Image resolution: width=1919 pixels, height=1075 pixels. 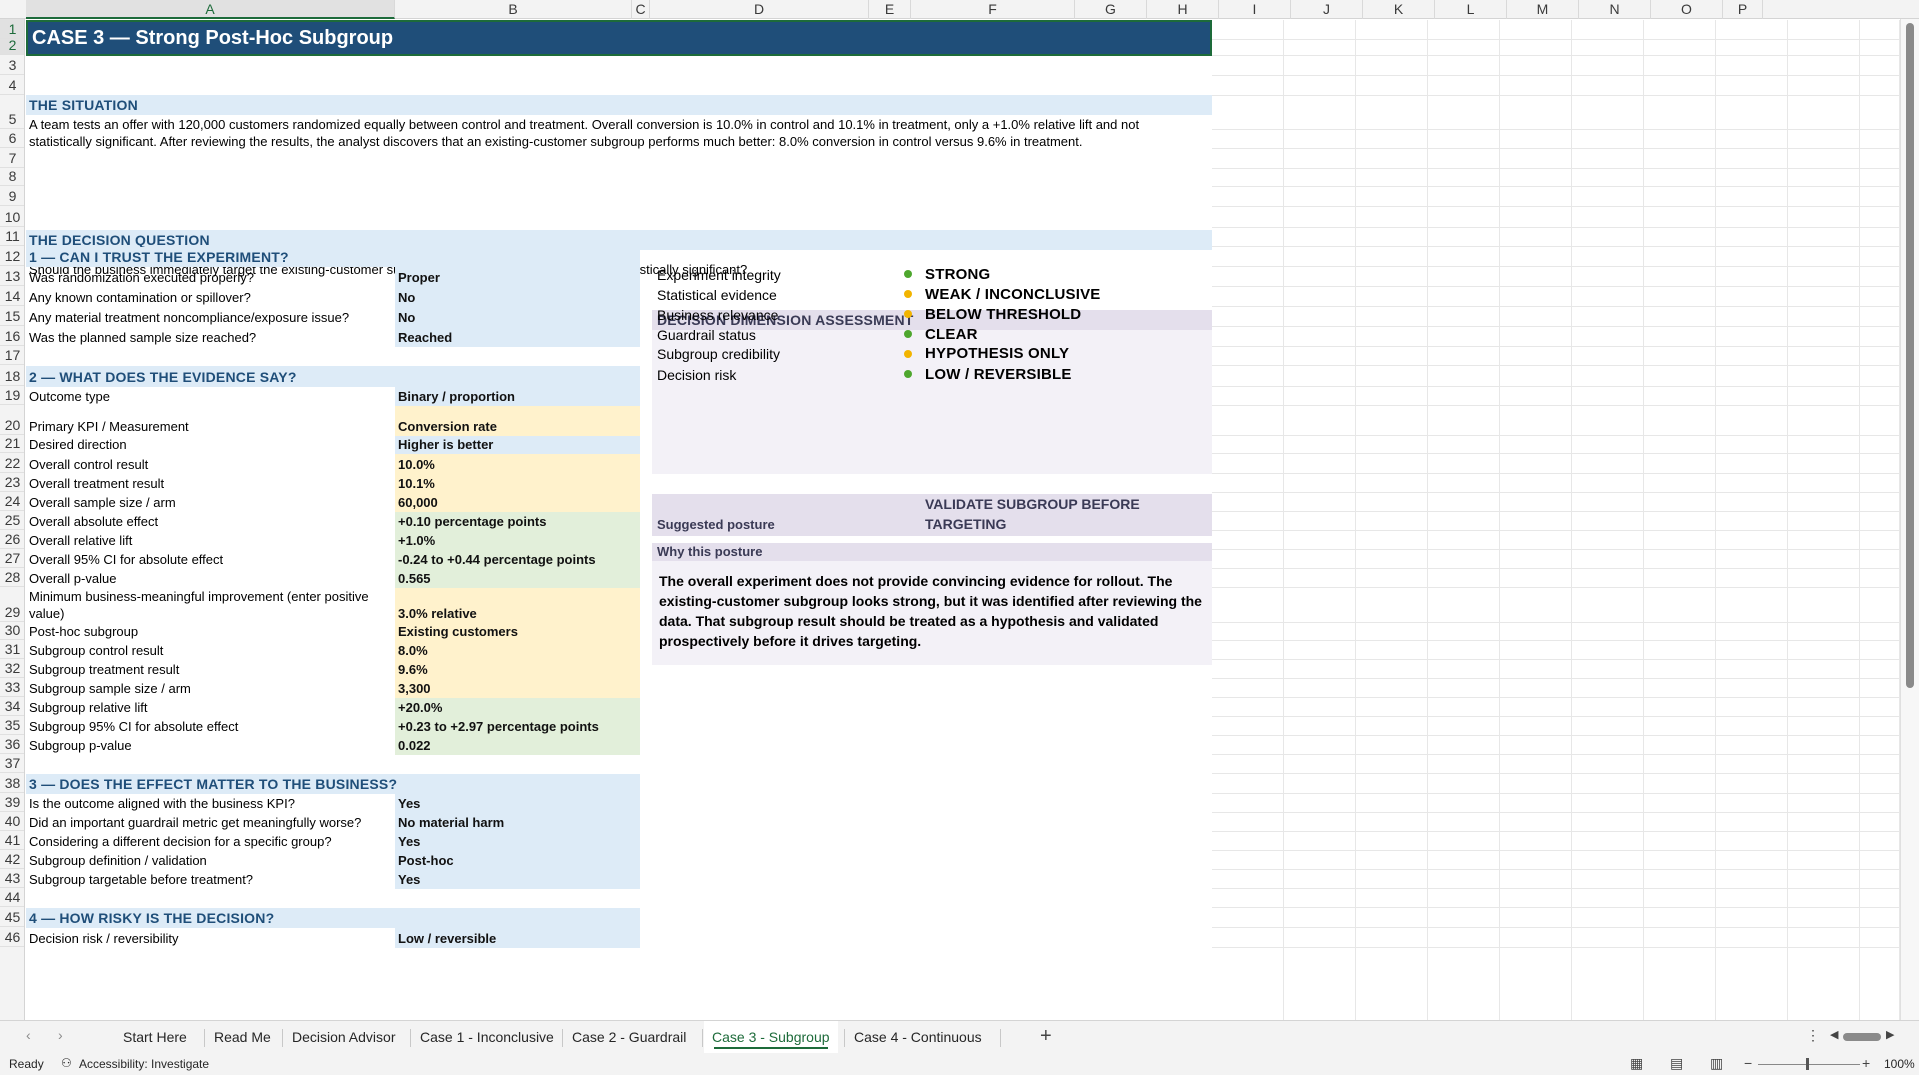 I want to click on sheet-tab-4: Case 1 - Inconclusive, so click(x=487, y=1037).